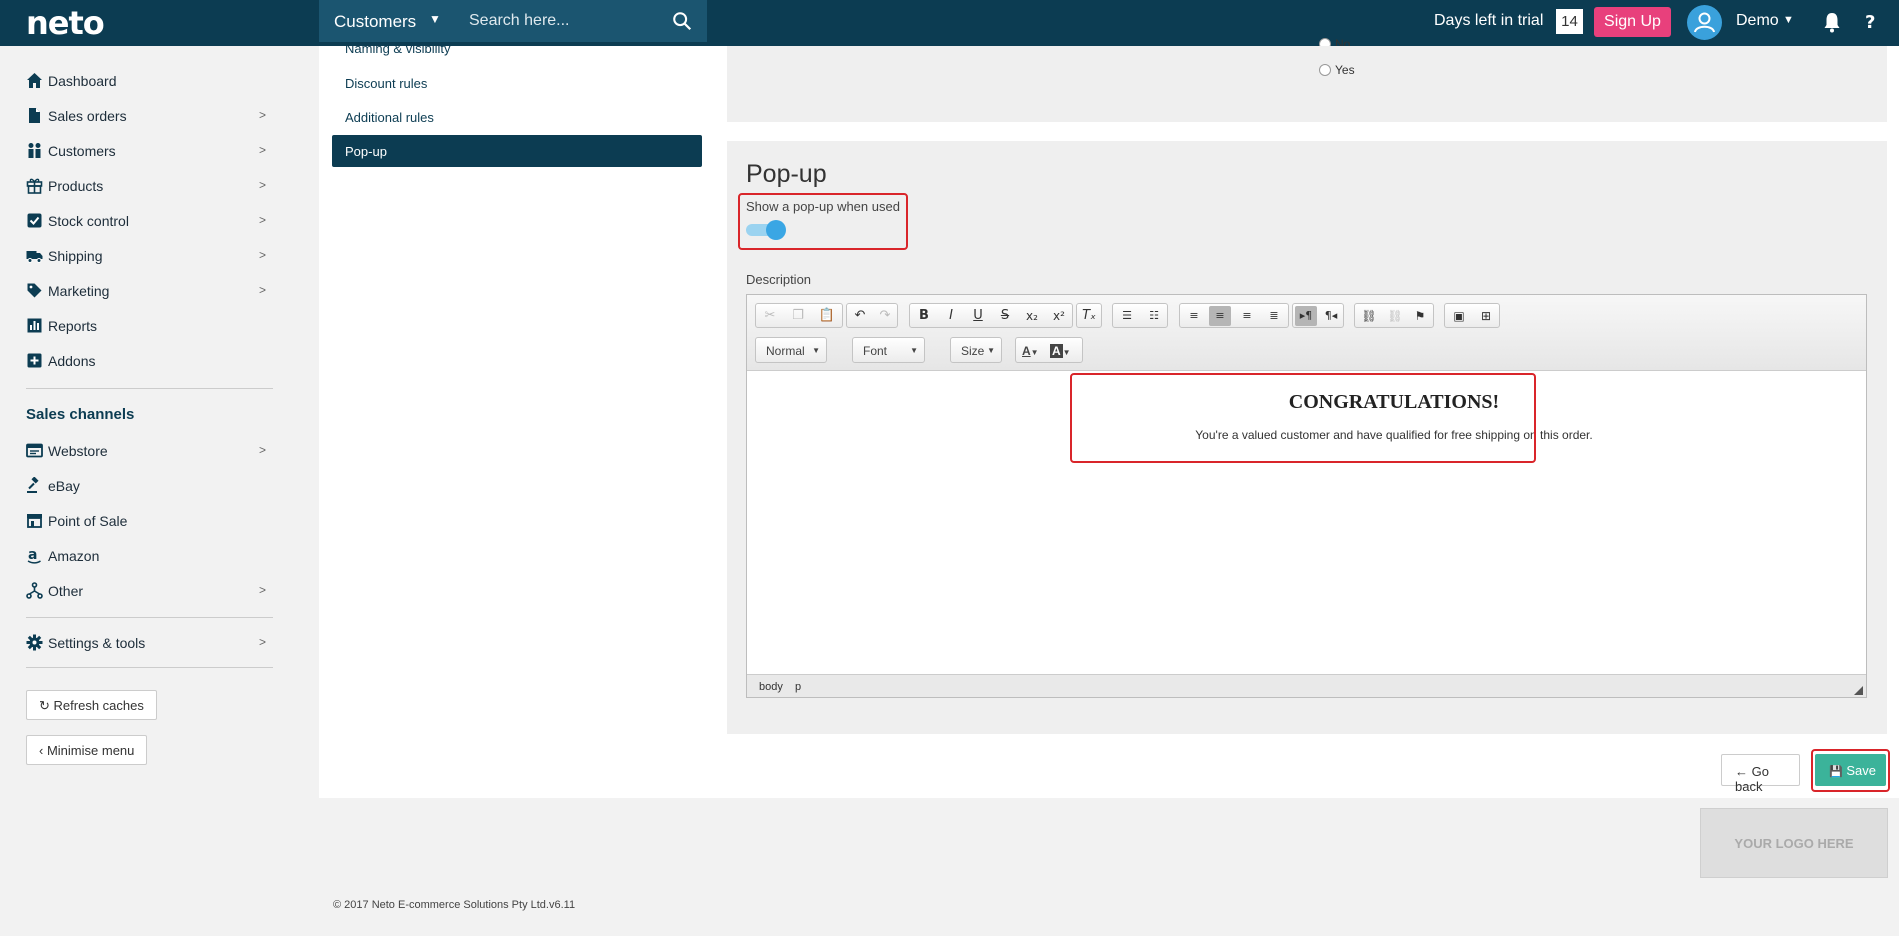 This screenshot has width=1899, height=936. Describe the element at coordinates (386, 83) in the screenshot. I see `subnav-item-discount-rules: Discount rules` at that location.